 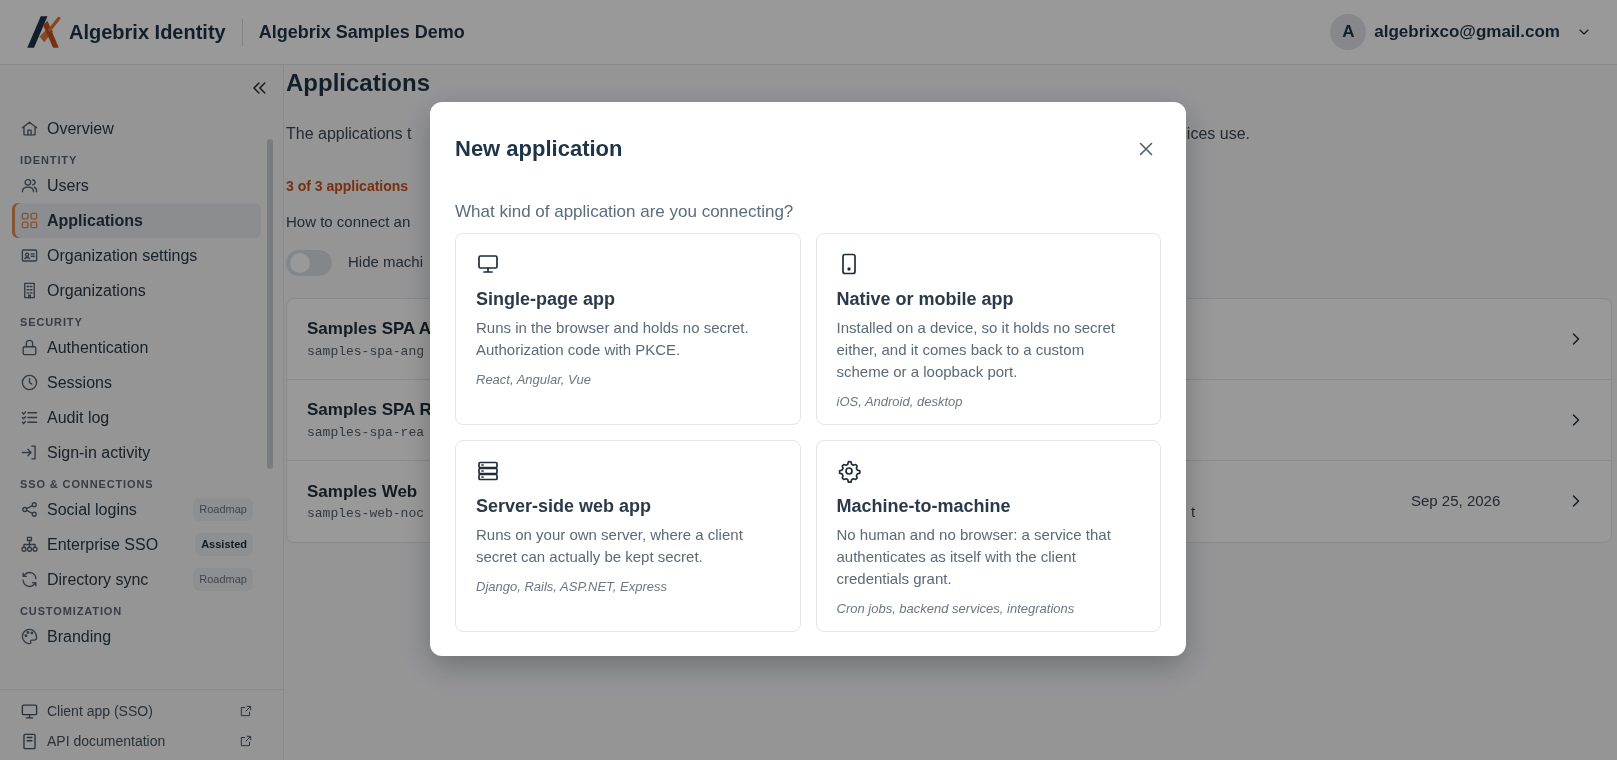 What do you see at coordinates (348, 222) in the screenshot?
I see `help-text: How to connect an` at bounding box center [348, 222].